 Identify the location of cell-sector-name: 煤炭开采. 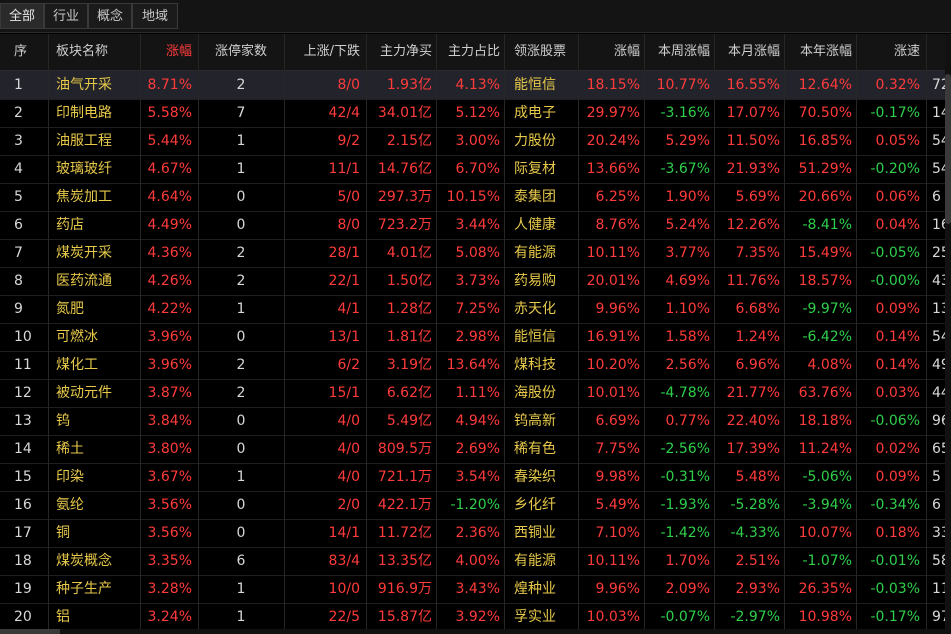
(94, 253).